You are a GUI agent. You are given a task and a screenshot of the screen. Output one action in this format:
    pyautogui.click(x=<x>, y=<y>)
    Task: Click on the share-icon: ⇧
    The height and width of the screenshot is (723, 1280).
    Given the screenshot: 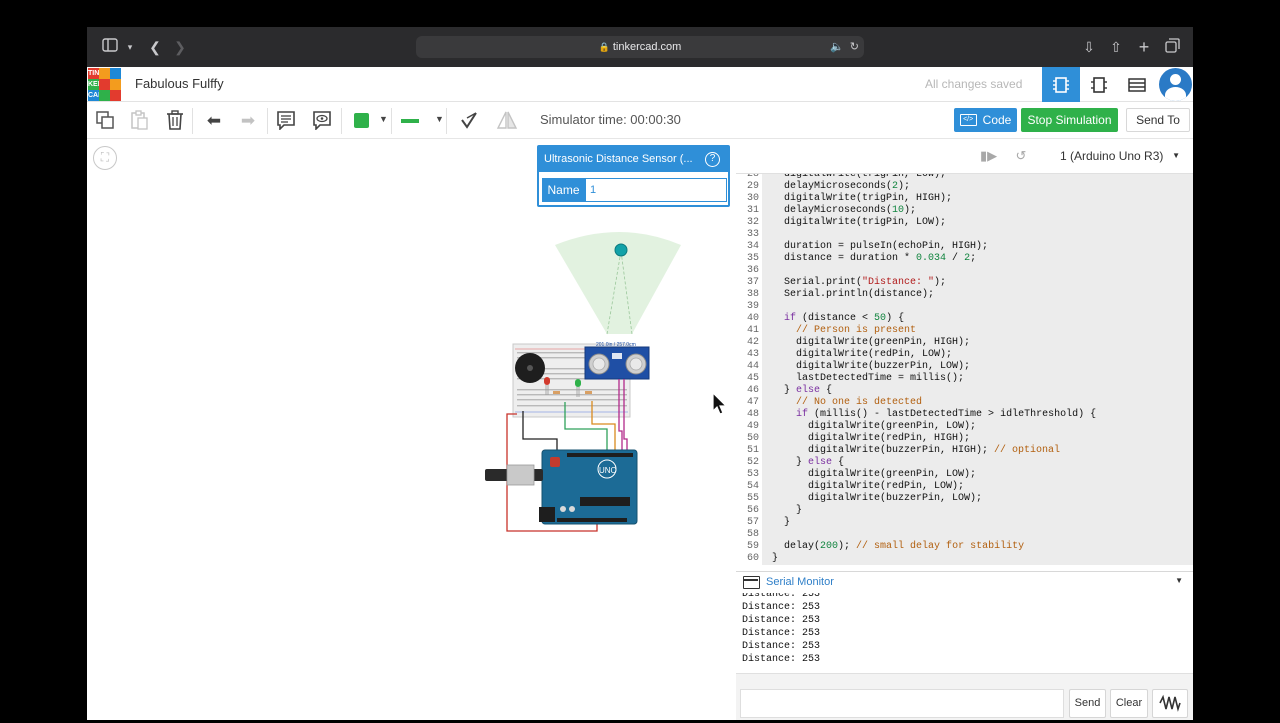 What is the action you would take?
    pyautogui.click(x=1116, y=47)
    